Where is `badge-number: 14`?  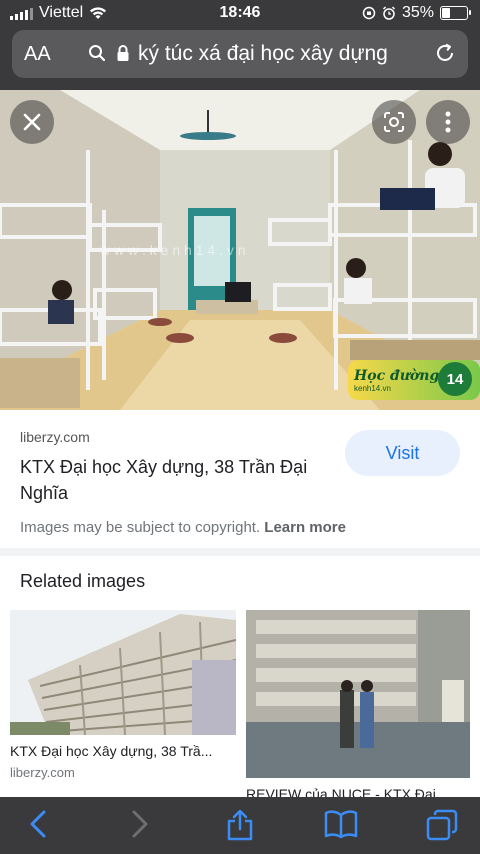
badge-number: 14 is located at coordinates (455, 379).